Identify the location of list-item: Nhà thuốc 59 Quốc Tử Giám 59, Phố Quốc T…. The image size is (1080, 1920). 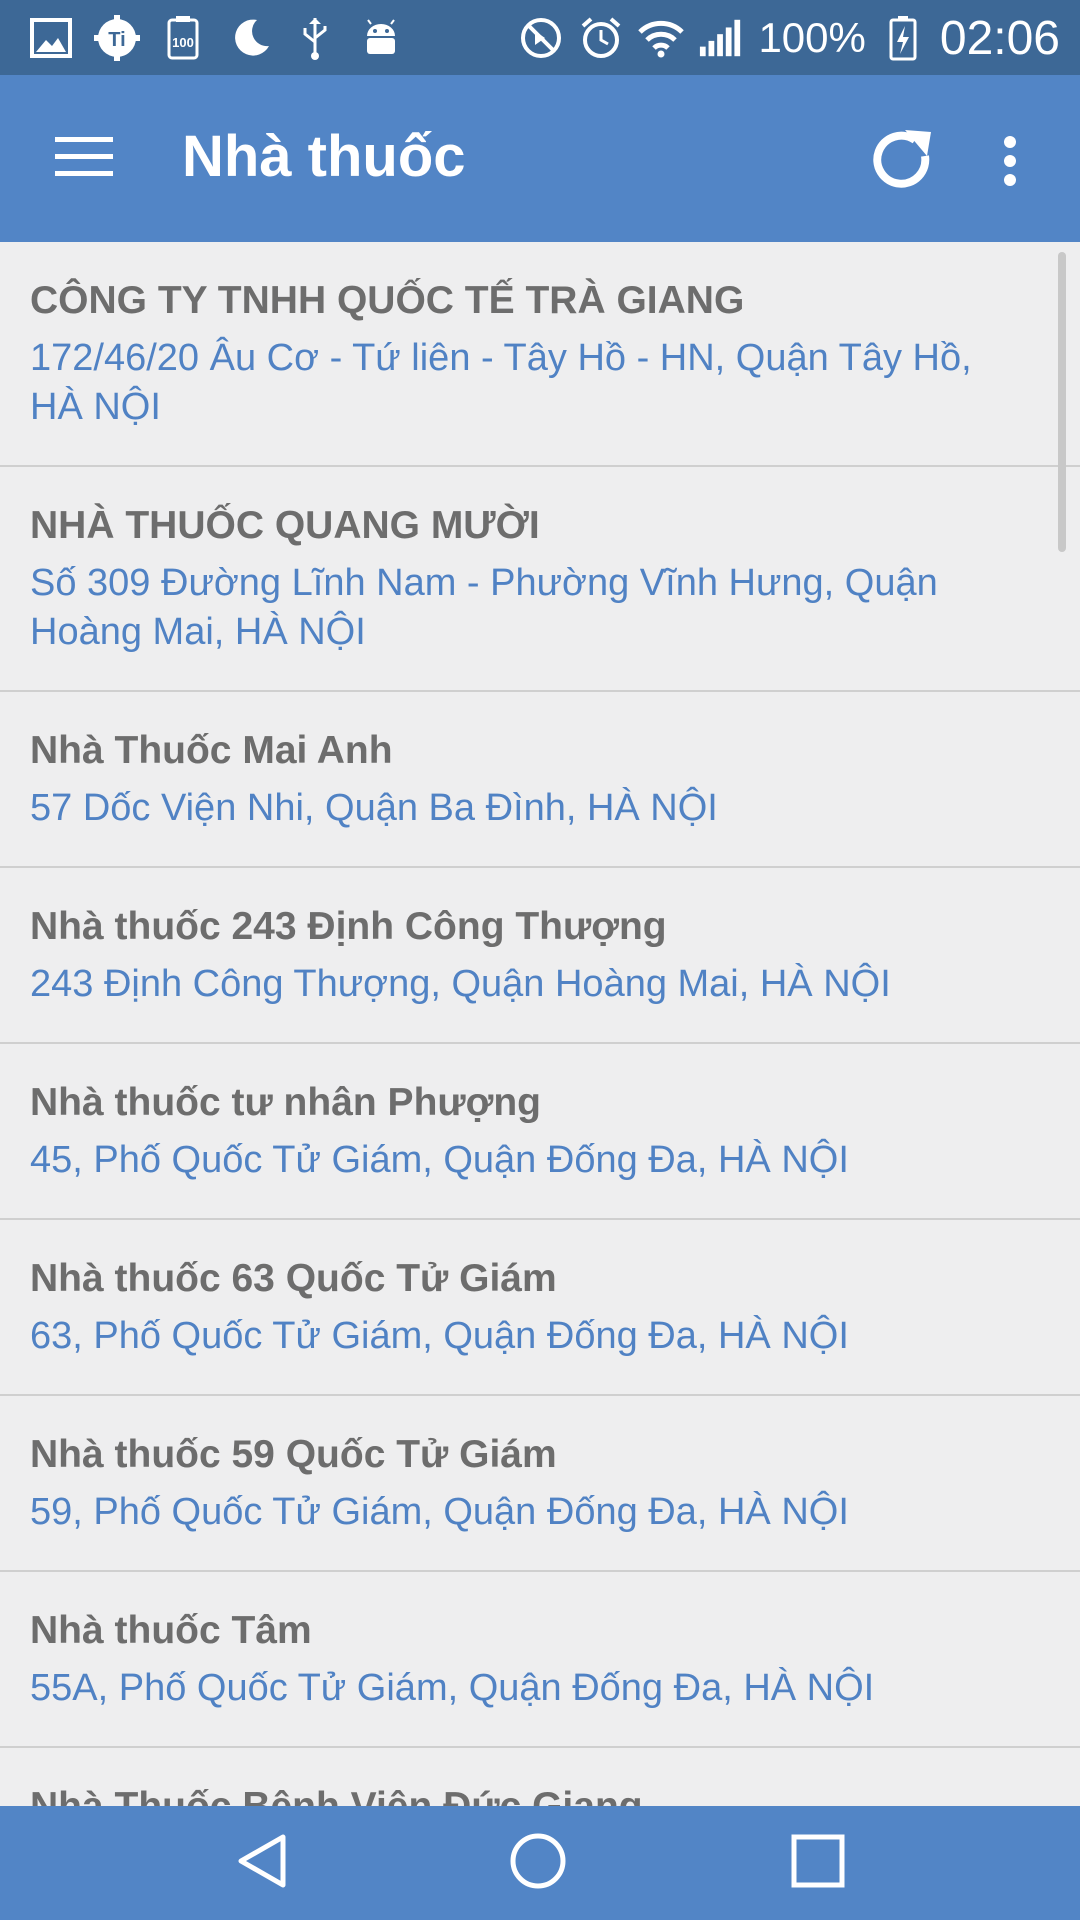
(540, 1484).